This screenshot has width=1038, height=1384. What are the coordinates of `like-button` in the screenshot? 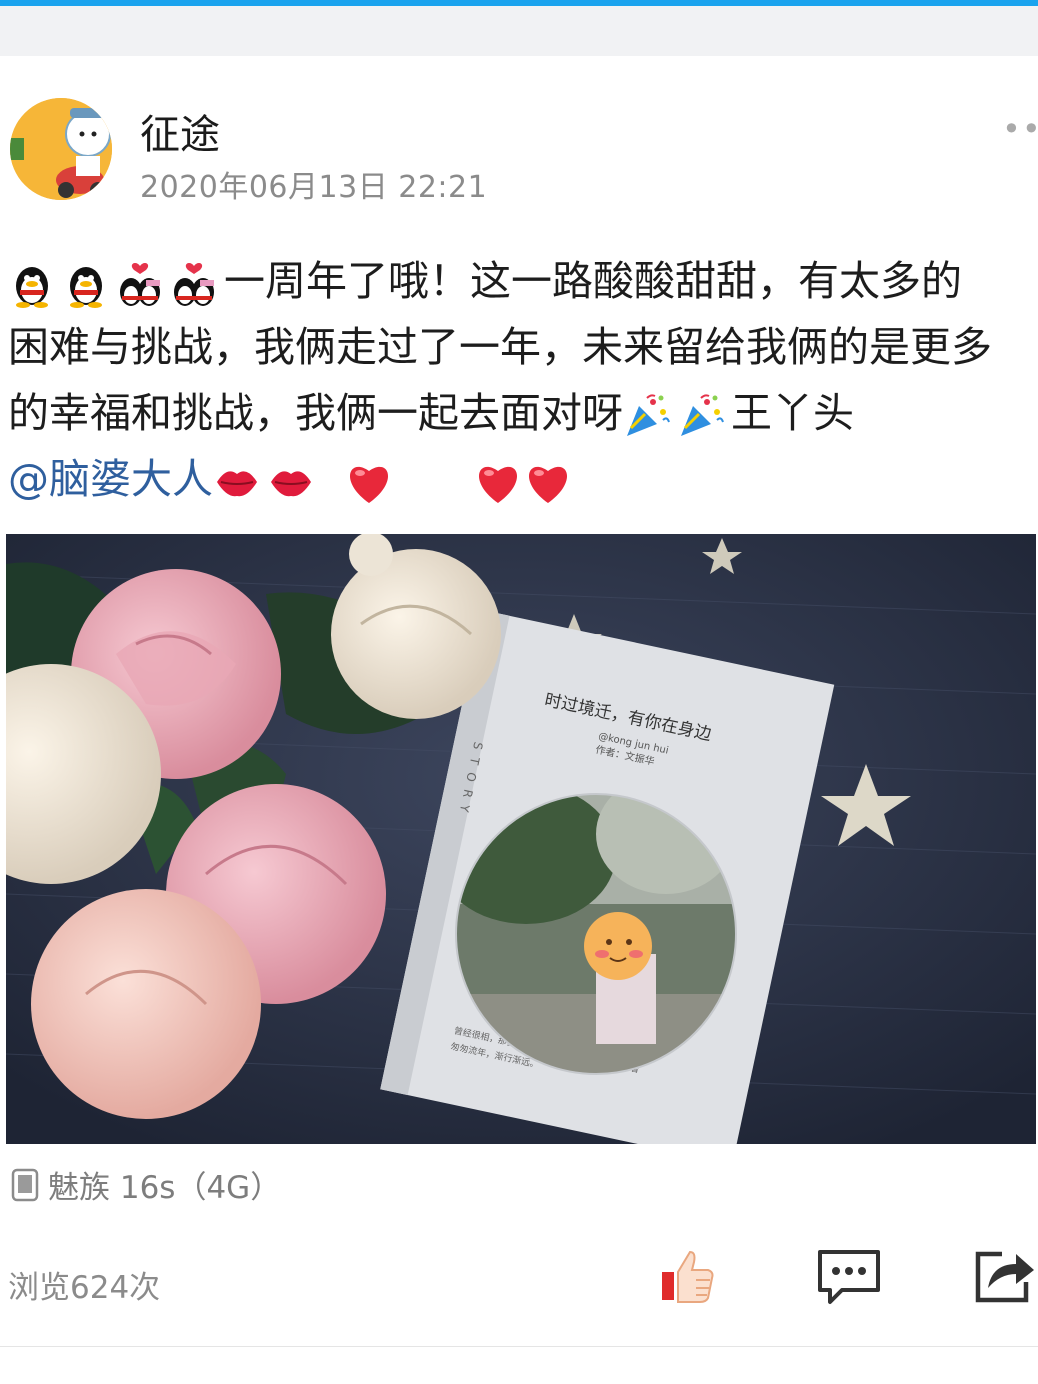 It's located at (694, 1277).